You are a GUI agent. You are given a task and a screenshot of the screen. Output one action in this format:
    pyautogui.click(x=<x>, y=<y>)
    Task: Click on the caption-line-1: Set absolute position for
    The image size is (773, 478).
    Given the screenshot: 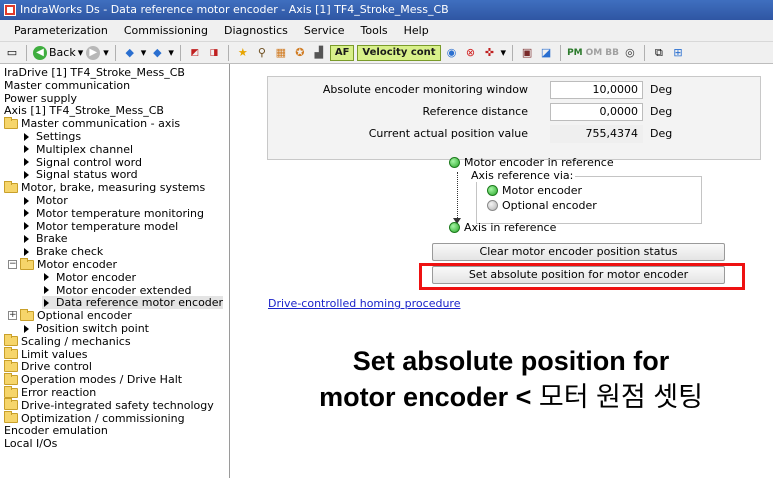 What is the action you would take?
    pyautogui.click(x=511, y=361)
    